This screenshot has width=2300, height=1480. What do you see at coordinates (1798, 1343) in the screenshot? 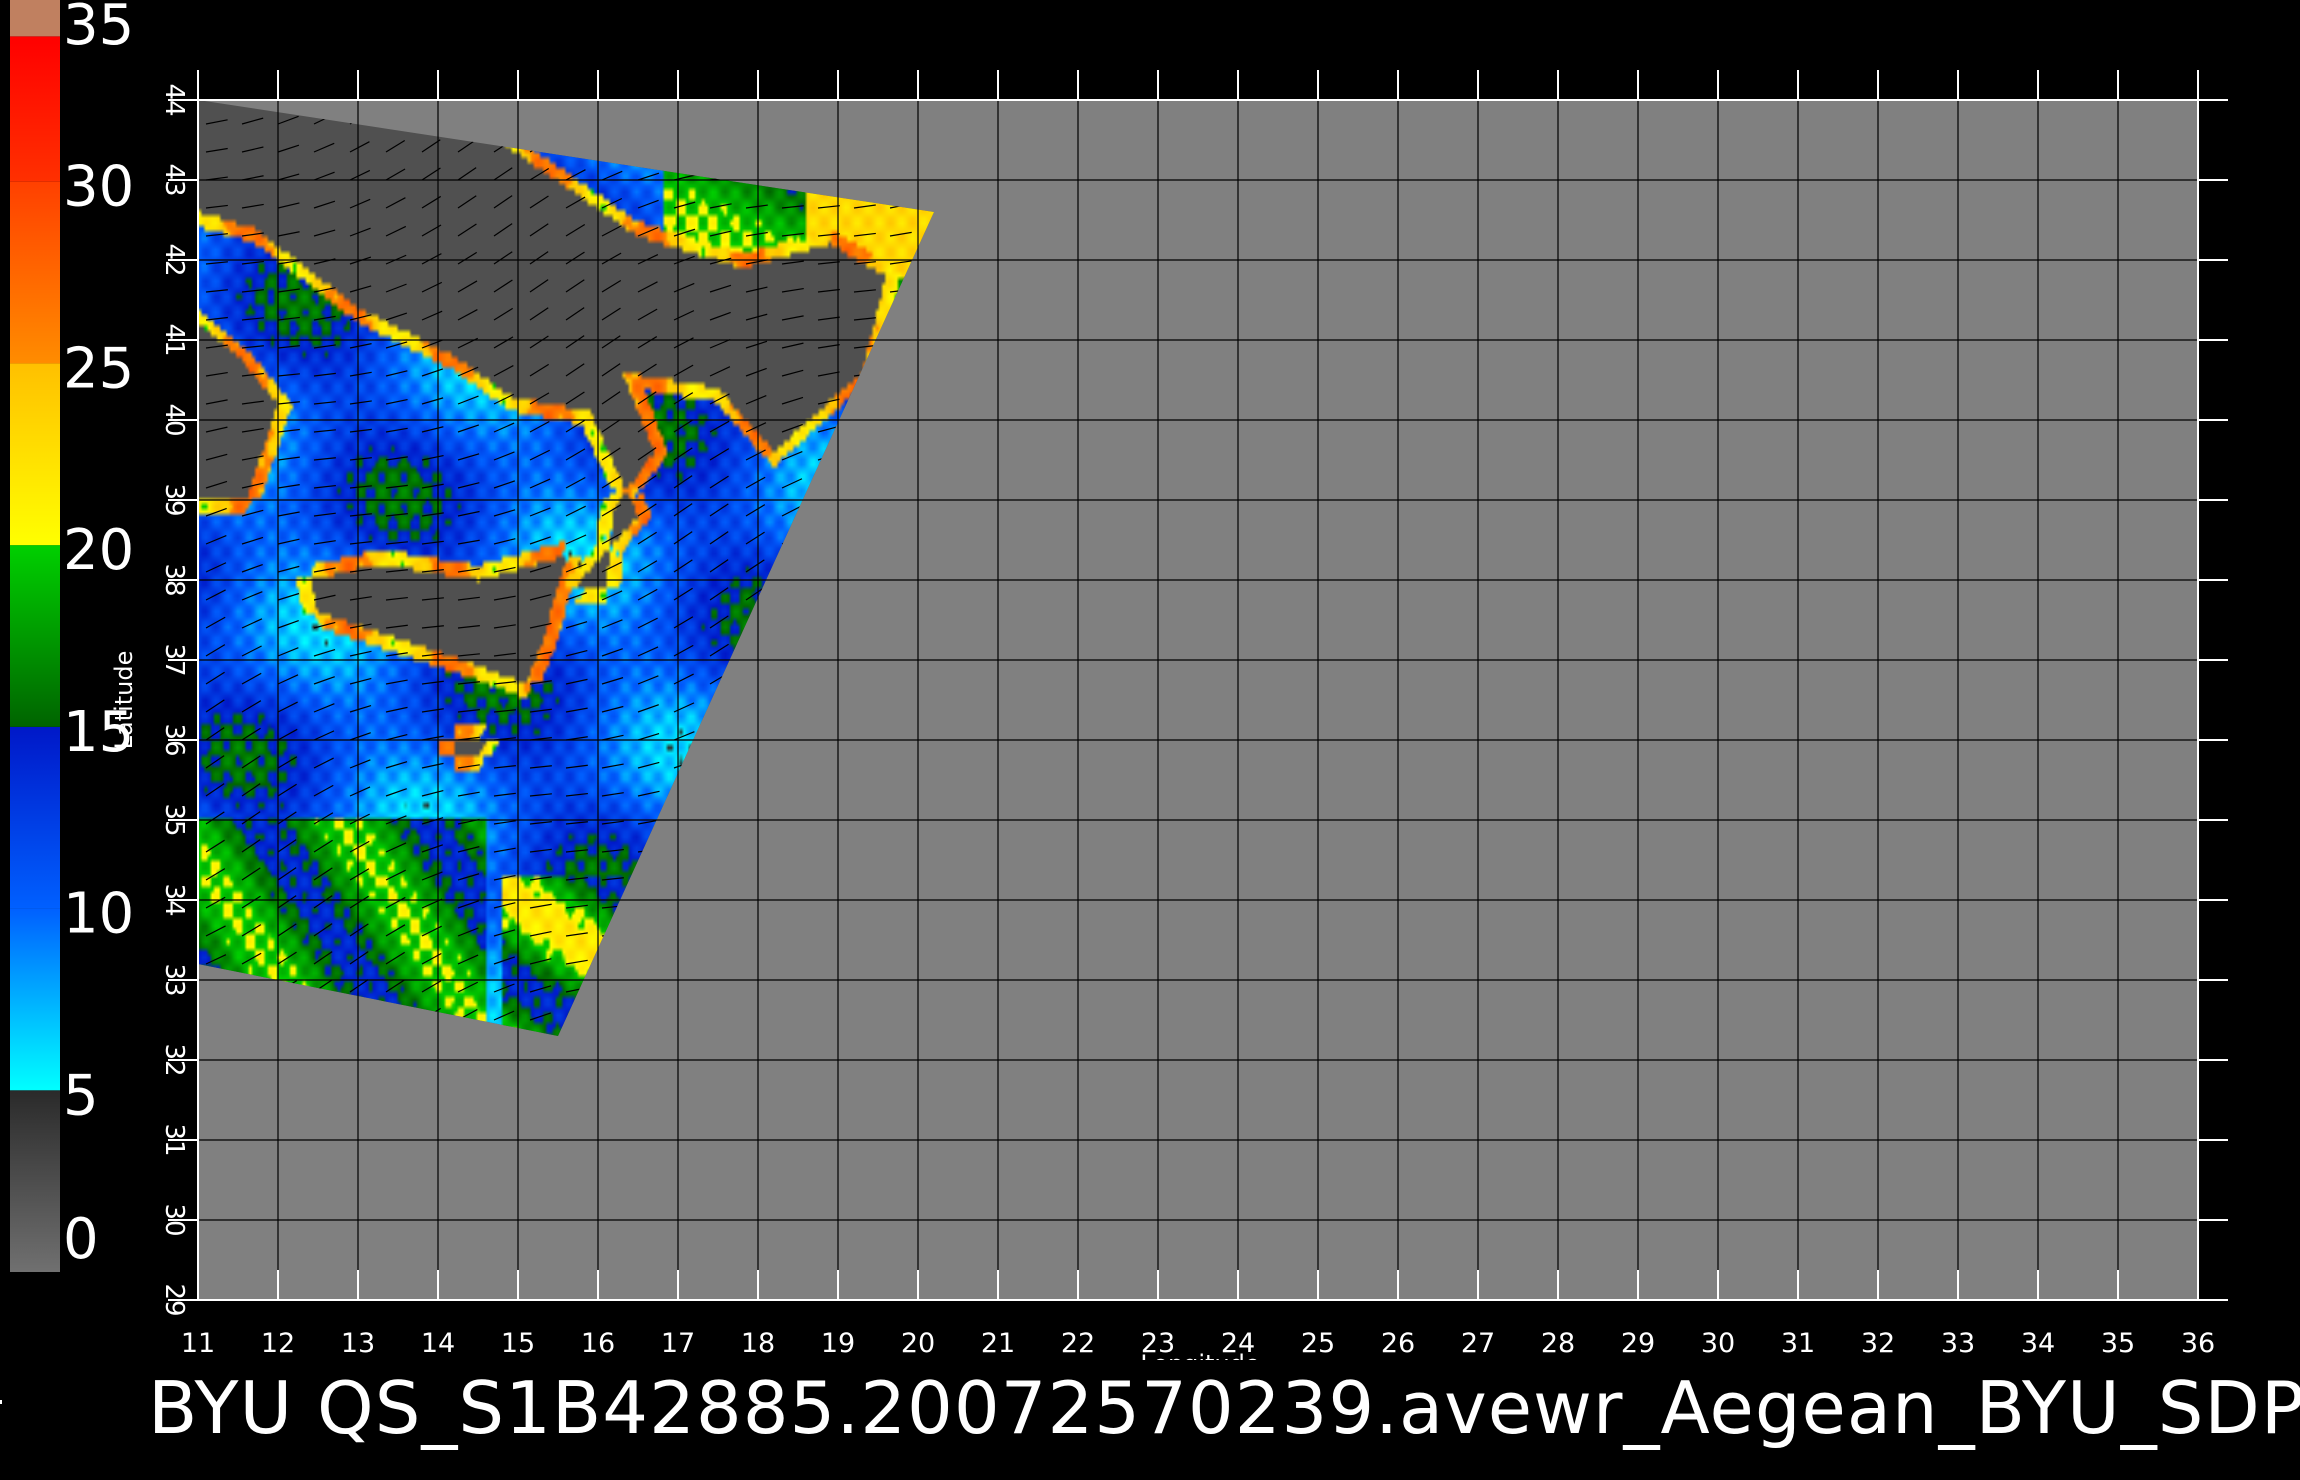
I see `lon-tick-label: 31` at bounding box center [1798, 1343].